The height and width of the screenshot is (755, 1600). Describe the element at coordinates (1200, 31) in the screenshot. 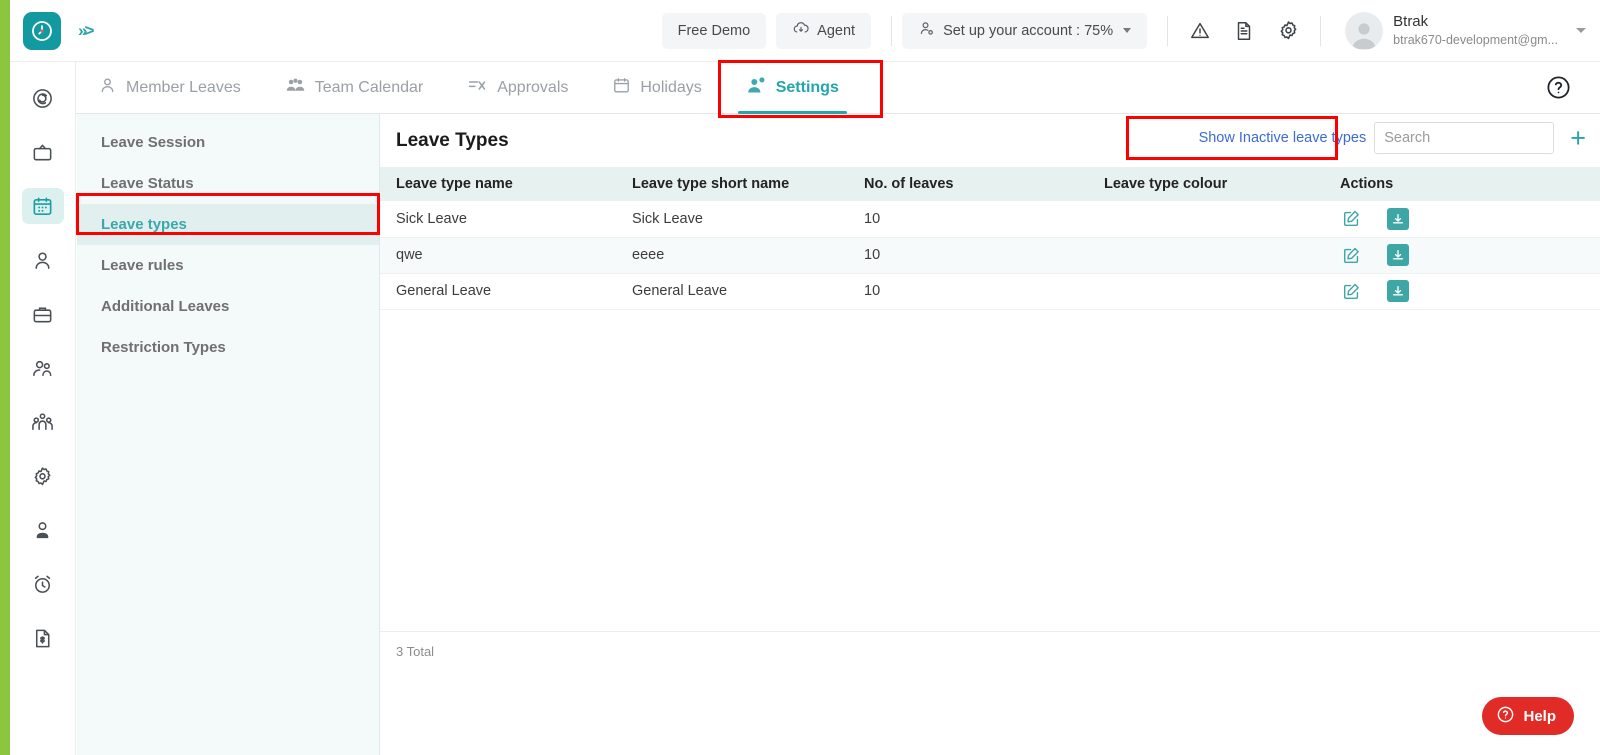

I see `warning-triangle-icon` at that location.